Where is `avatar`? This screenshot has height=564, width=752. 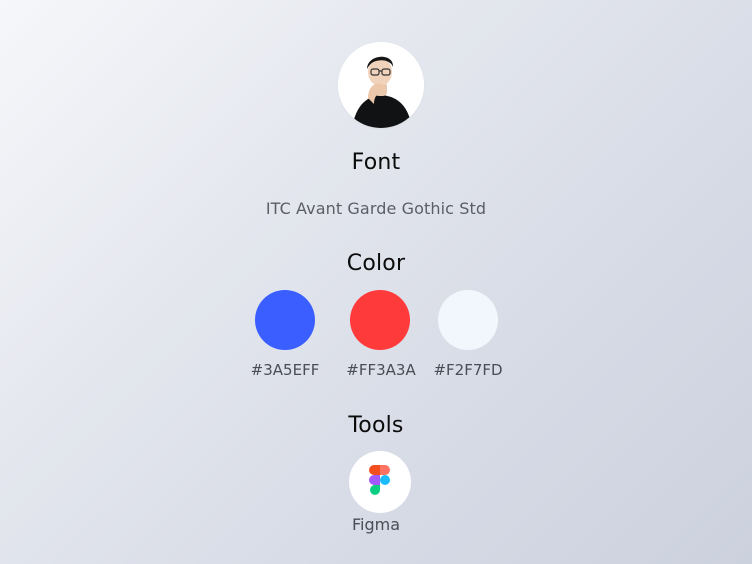 avatar is located at coordinates (381, 85).